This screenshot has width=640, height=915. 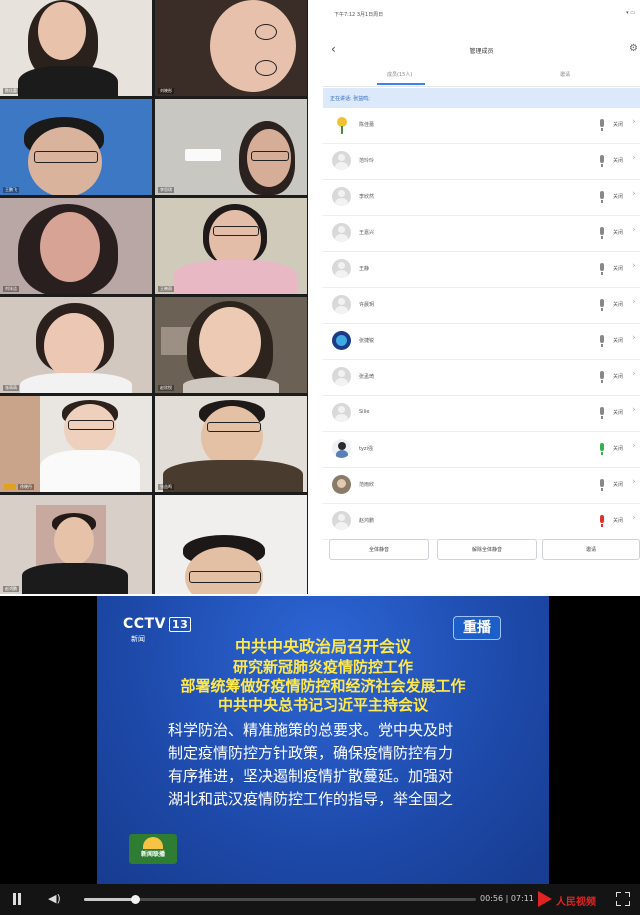 I want to click on participant-video-tile: 刘冰洁, so click(x=76, y=246).